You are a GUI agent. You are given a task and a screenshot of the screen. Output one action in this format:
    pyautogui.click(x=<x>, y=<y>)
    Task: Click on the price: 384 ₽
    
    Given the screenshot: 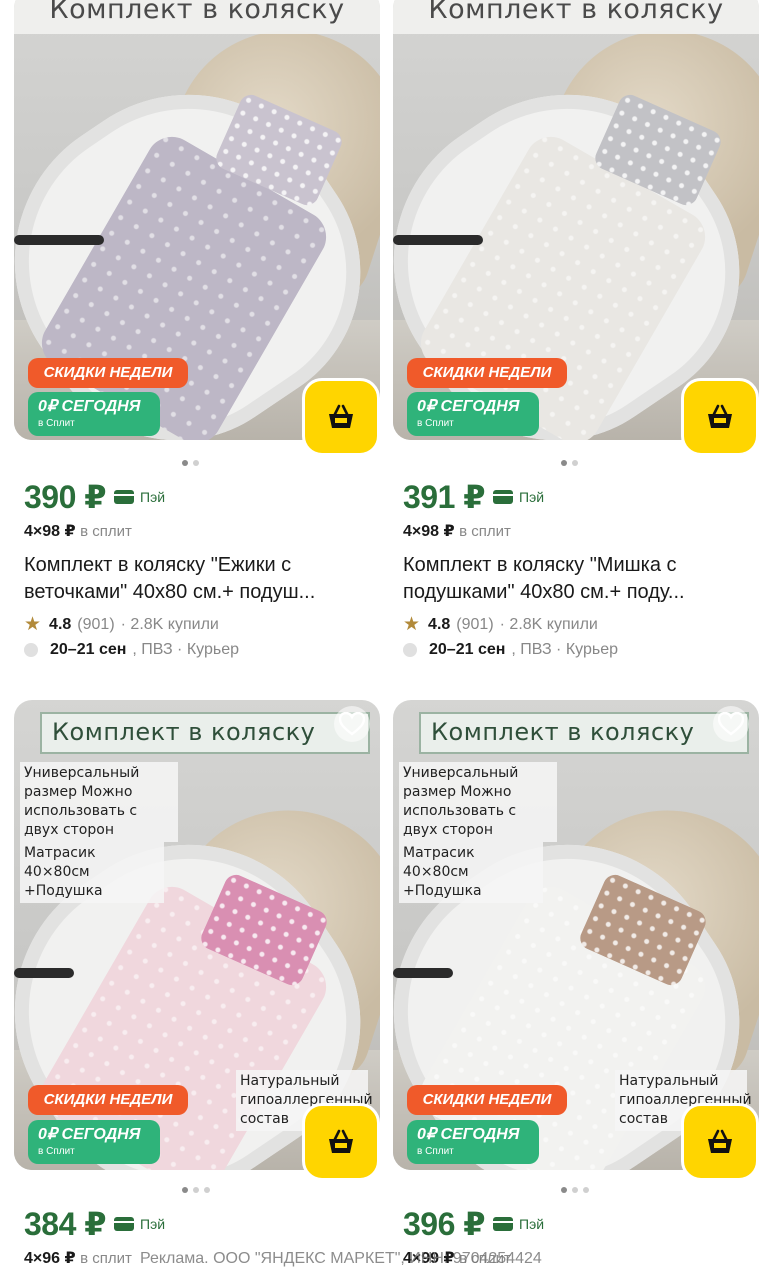 What is the action you would take?
    pyautogui.click(x=65, y=1224)
    